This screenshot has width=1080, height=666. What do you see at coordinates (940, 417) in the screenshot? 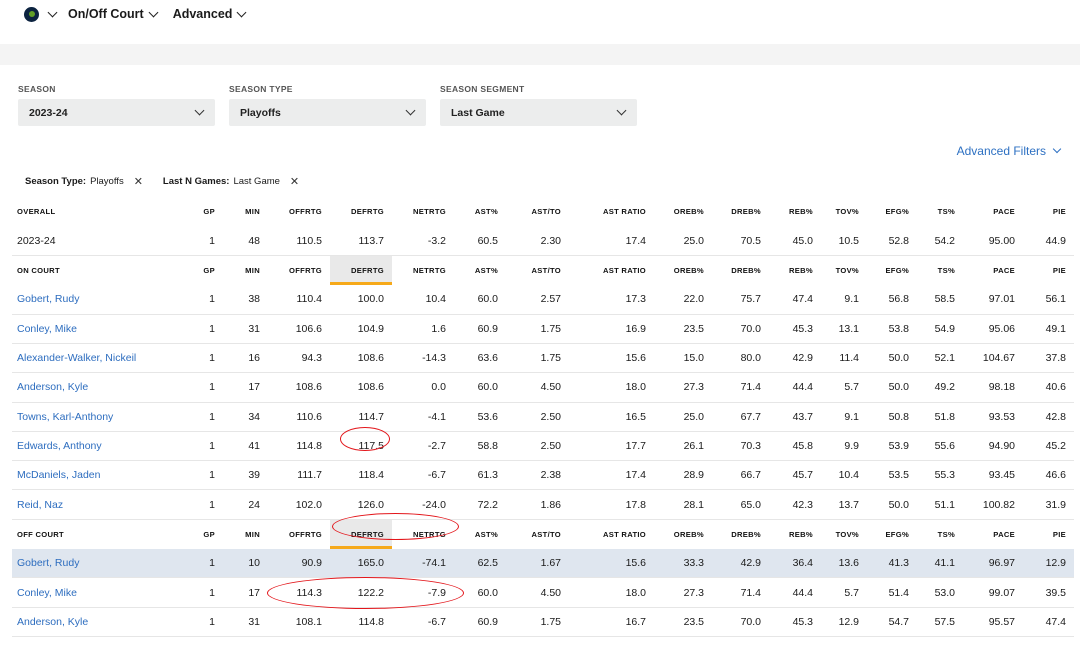
I see `stat-cell-ts-: 51.8` at bounding box center [940, 417].